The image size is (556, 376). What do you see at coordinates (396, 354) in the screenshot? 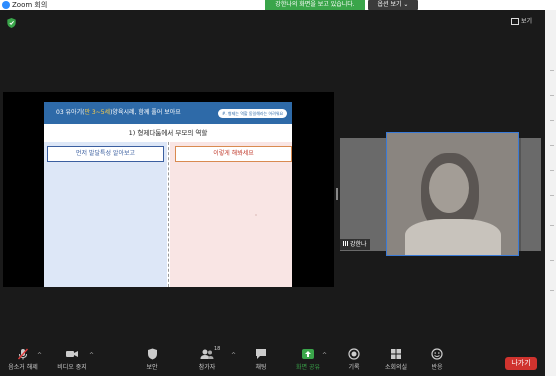
I see `breakout-rooms-icon` at bounding box center [396, 354].